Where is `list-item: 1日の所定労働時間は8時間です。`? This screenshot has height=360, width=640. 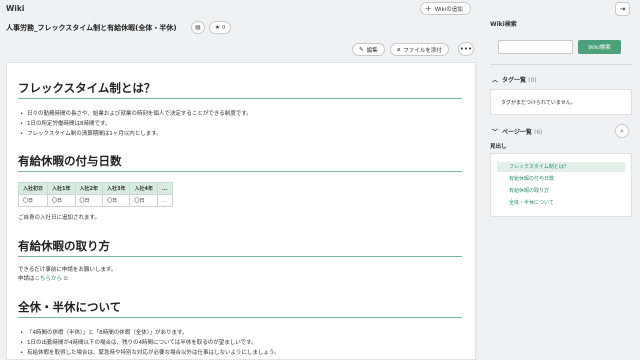
list-item: 1日の所定労働時間は8時間です。 is located at coordinates (135, 124).